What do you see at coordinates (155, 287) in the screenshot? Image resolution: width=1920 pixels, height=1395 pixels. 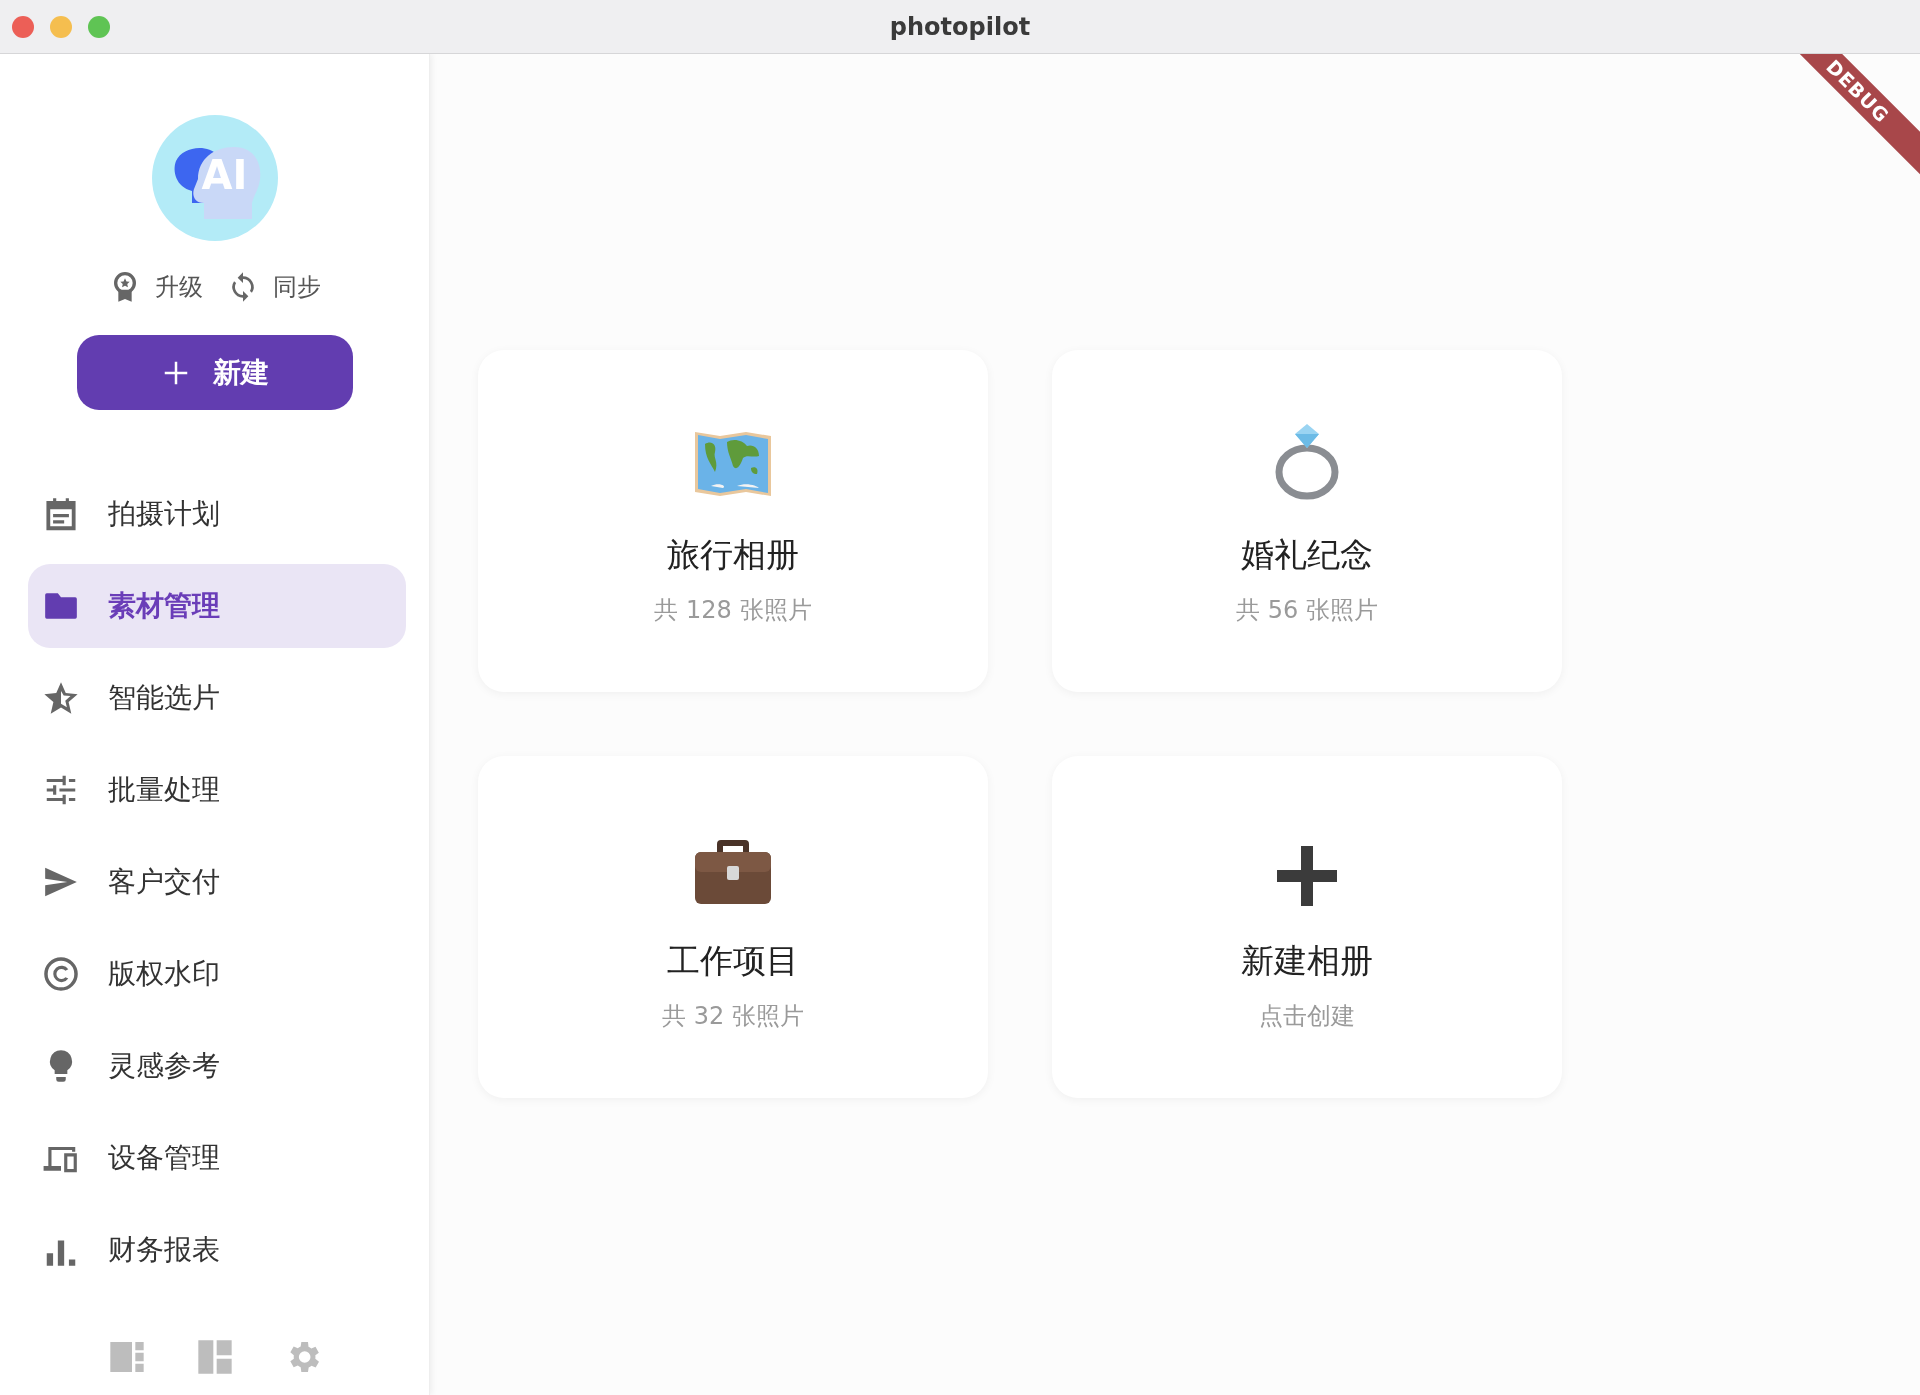 I see `upgrade-button: 升级` at bounding box center [155, 287].